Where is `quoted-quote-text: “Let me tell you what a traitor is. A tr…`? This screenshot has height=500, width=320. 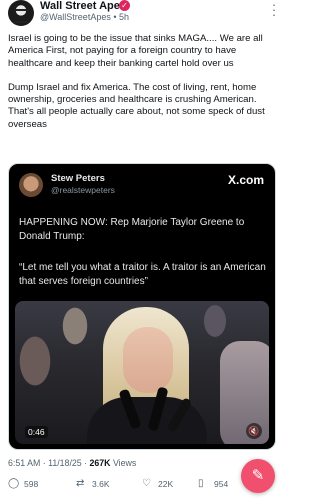 quoted-quote-text: “Let me tell you what a traitor is. A tr… is located at coordinates (142, 274).